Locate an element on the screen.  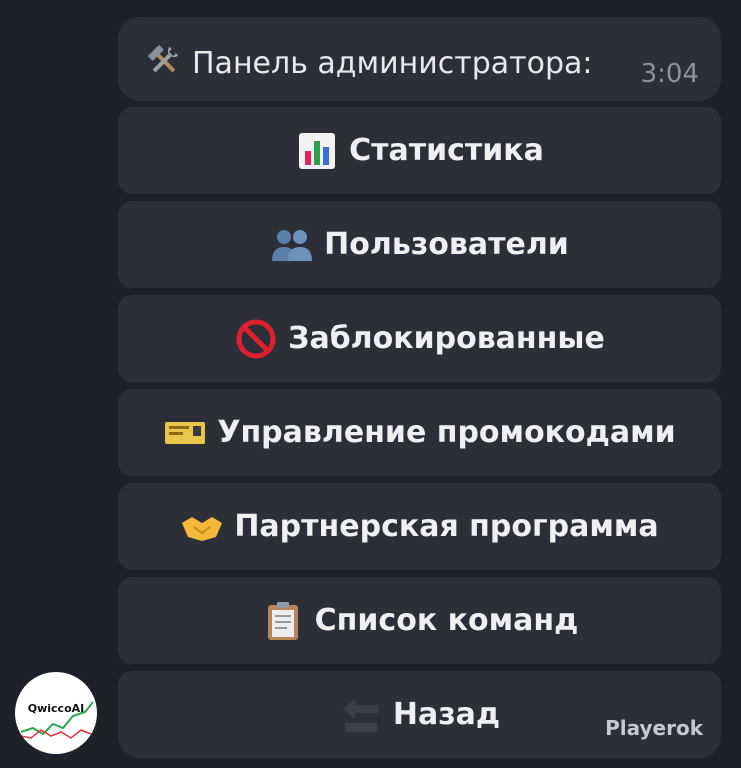
message-bubble: Панель администратора: 3:04 is located at coordinates (419, 59).